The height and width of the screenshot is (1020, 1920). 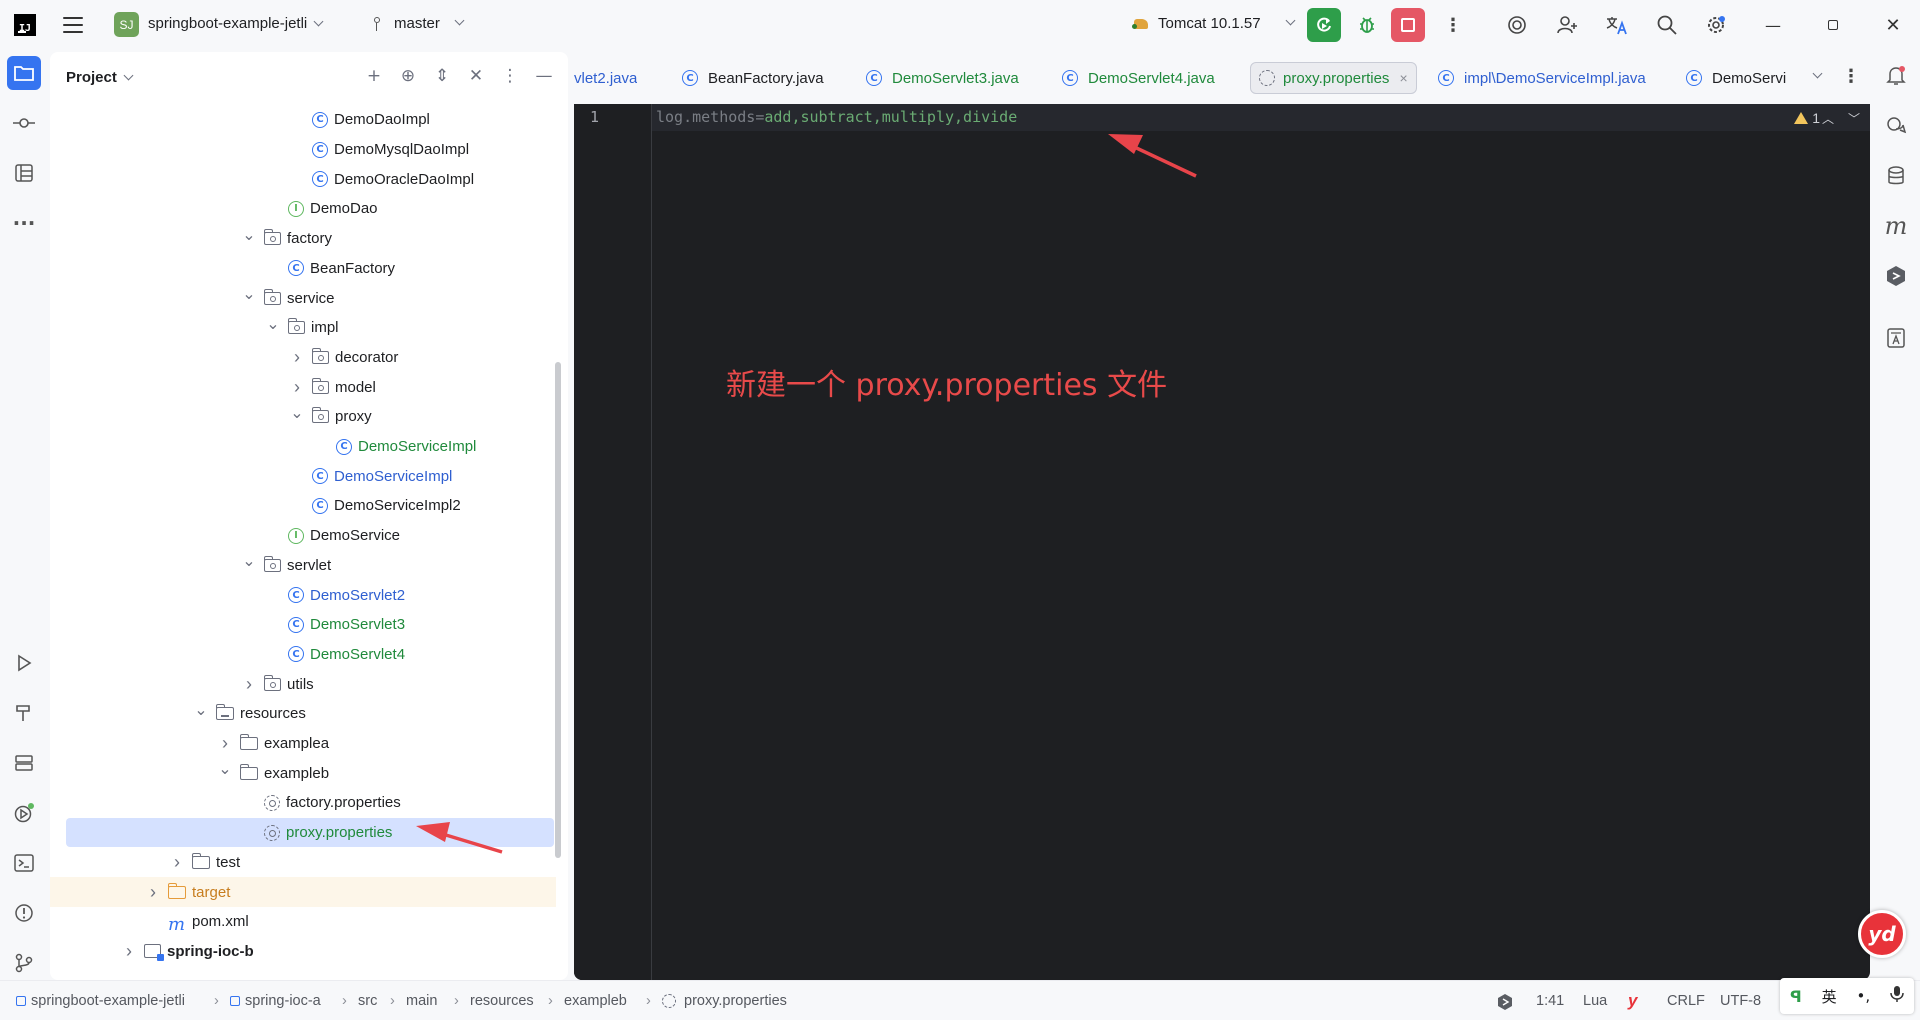 I want to click on run-config-selector: Tomcat 10.1.57, so click(x=1214, y=23).